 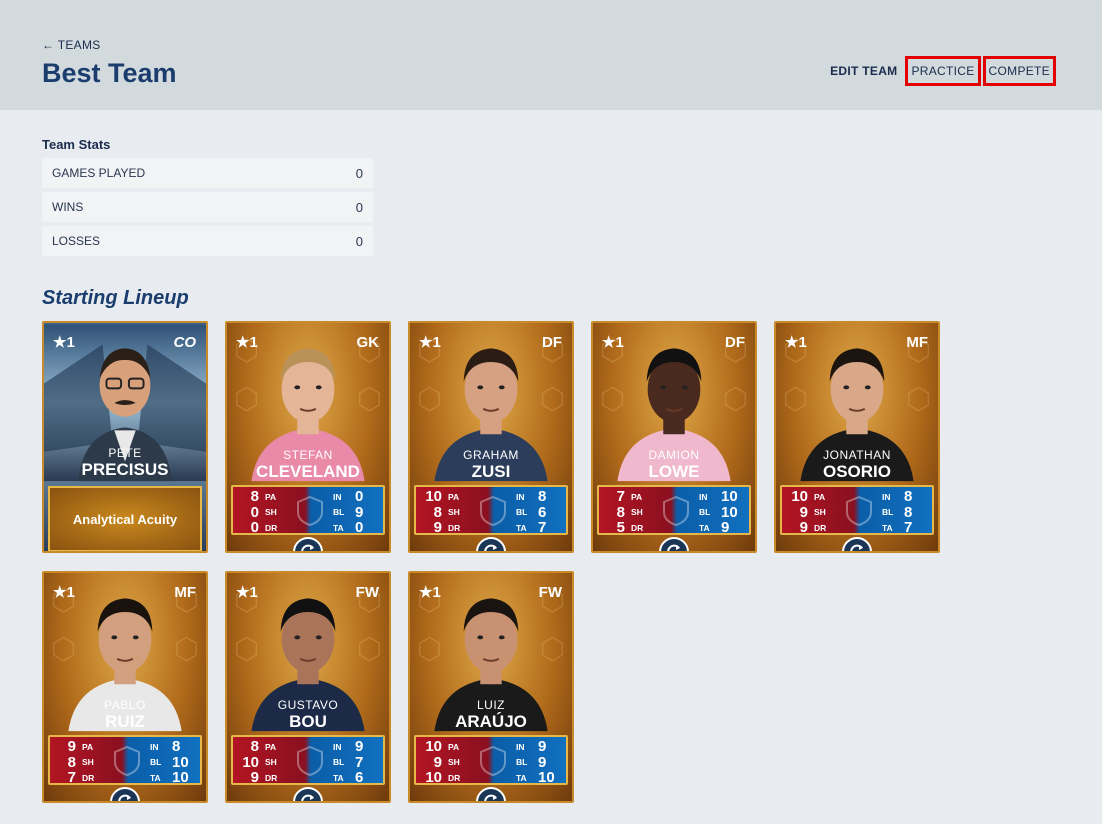 What do you see at coordinates (64, 342) in the screenshot?
I see `coach-rating: ★1` at bounding box center [64, 342].